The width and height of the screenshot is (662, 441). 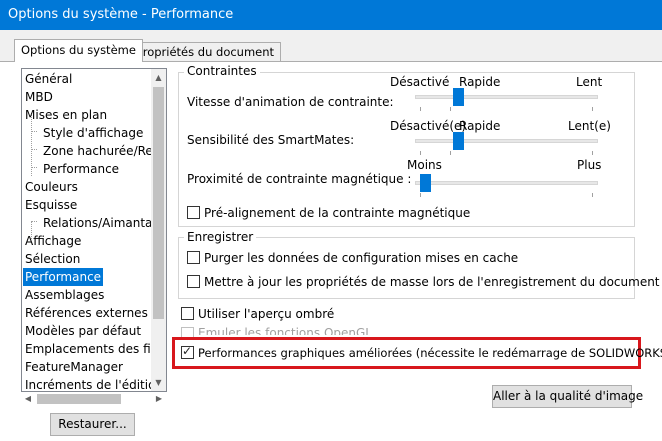 I want to click on enhanced-graphics-checkbox: ✓, so click(x=187, y=351).